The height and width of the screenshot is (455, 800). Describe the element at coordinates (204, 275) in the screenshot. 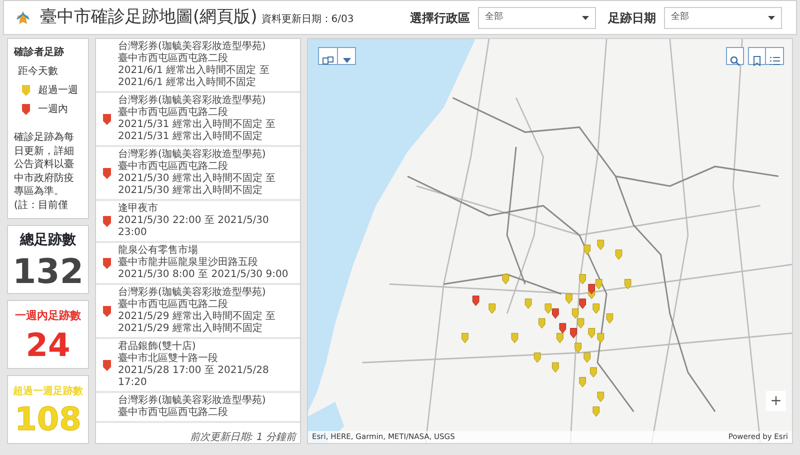

I see `visit-time: 2021/5/30 8:00 至 2021/5/30 9:00` at that location.